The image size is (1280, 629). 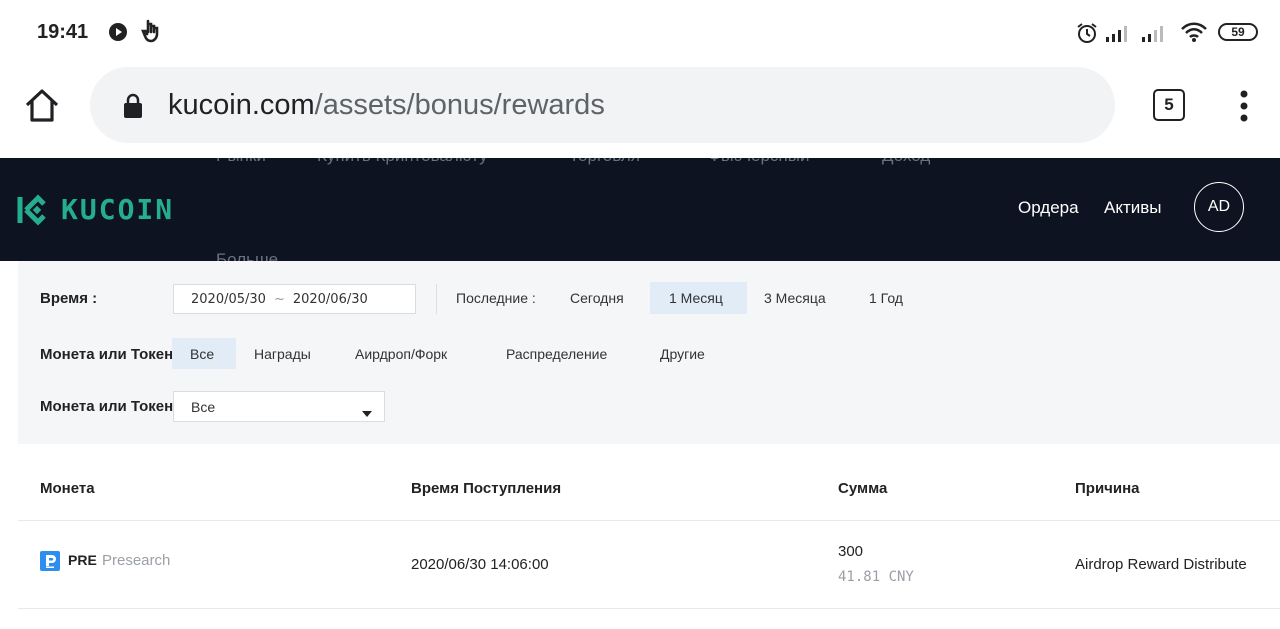 What do you see at coordinates (117, 209) in the screenshot?
I see `kucoin-logo: KUCOIN` at bounding box center [117, 209].